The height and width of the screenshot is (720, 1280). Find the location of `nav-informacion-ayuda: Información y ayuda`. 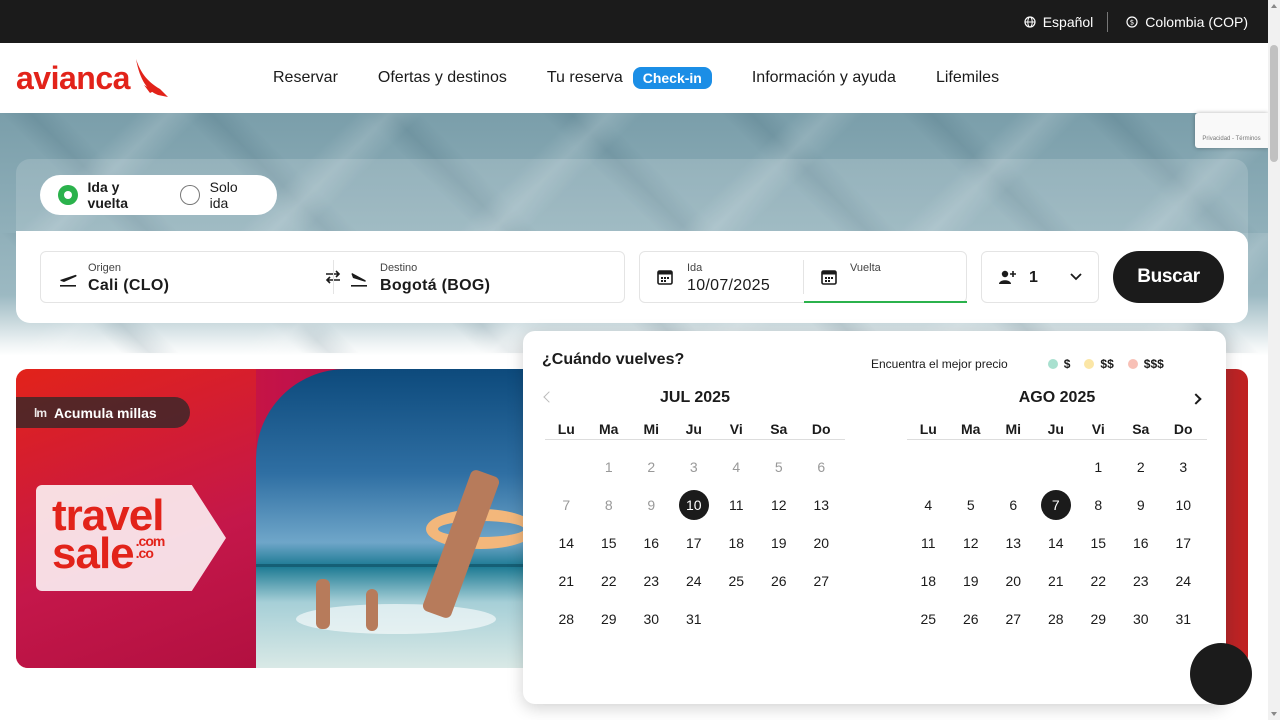

nav-informacion-ayuda: Información y ayuda is located at coordinates (824, 78).